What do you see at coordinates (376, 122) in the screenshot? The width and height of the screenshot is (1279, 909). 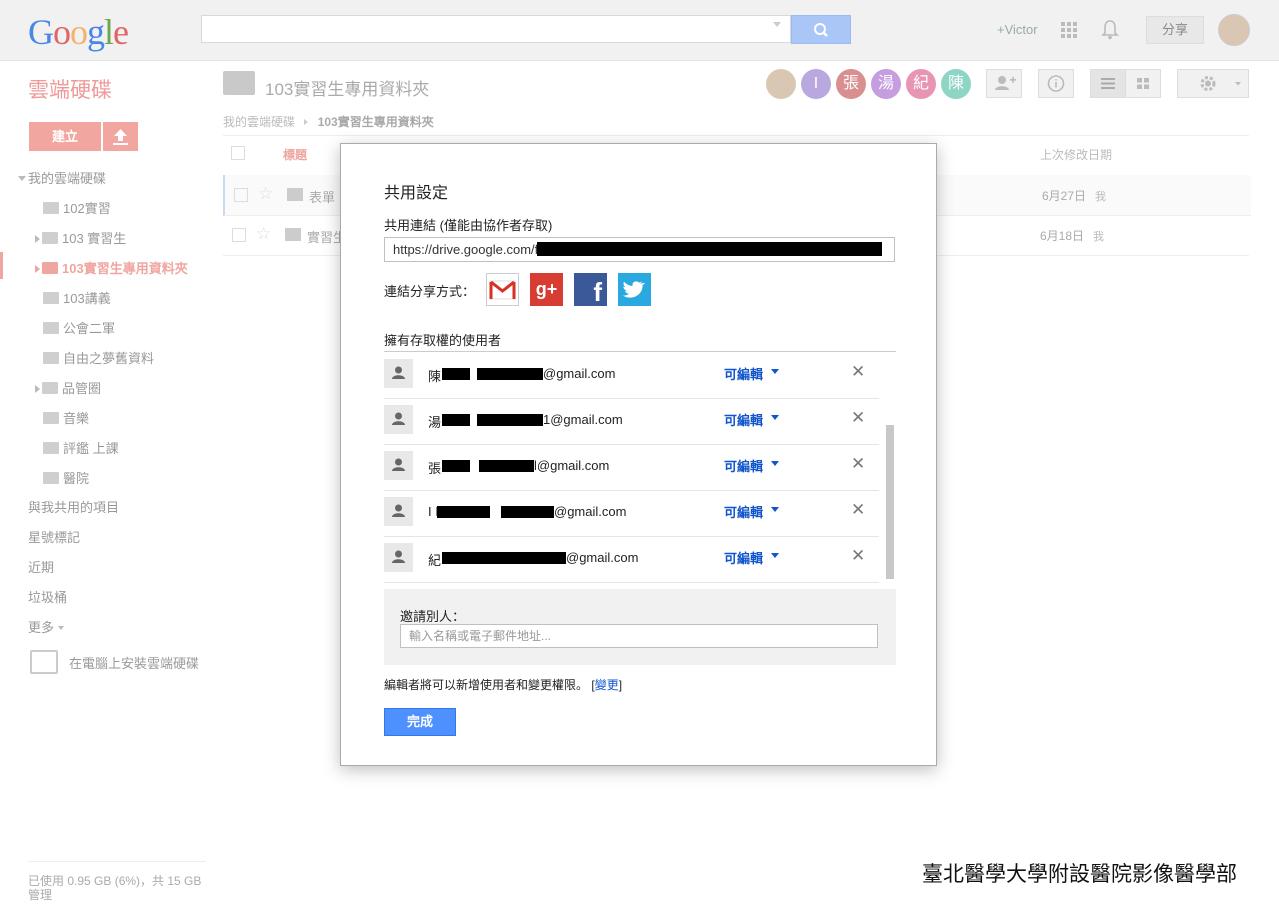 I see `breadcrumb-current: 103實習生專用資料夾` at bounding box center [376, 122].